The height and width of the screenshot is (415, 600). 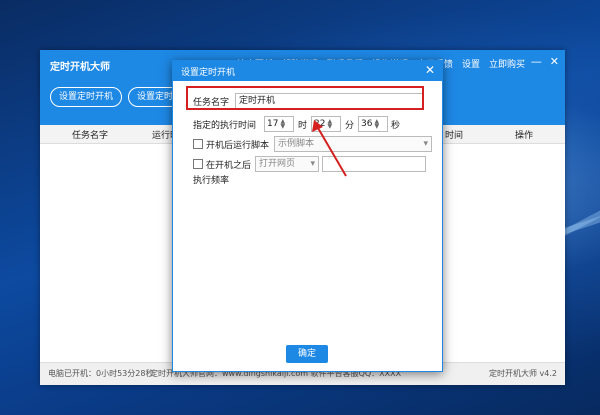 What do you see at coordinates (317, 126) in the screenshot?
I see `arrow-head-icon` at bounding box center [317, 126].